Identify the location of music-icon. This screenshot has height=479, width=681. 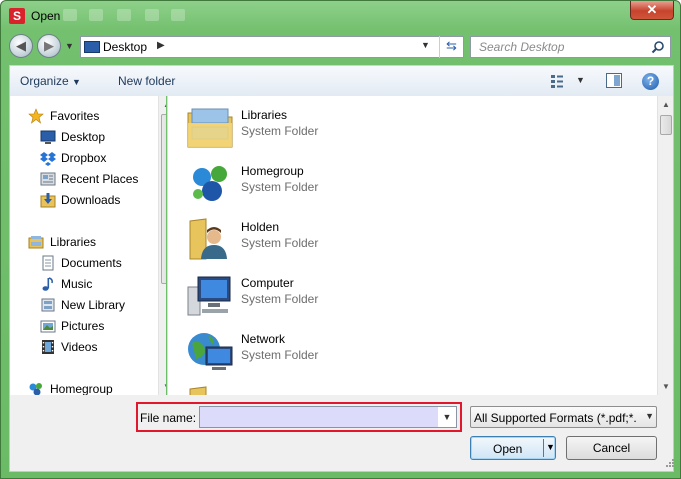
(47, 284).